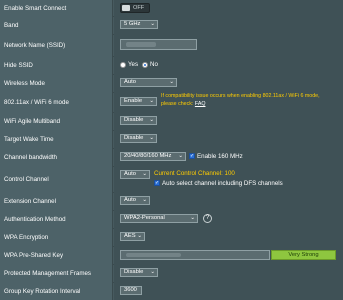  What do you see at coordinates (139, 8) in the screenshot?
I see `toggle-state-text: OFF` at bounding box center [139, 8].